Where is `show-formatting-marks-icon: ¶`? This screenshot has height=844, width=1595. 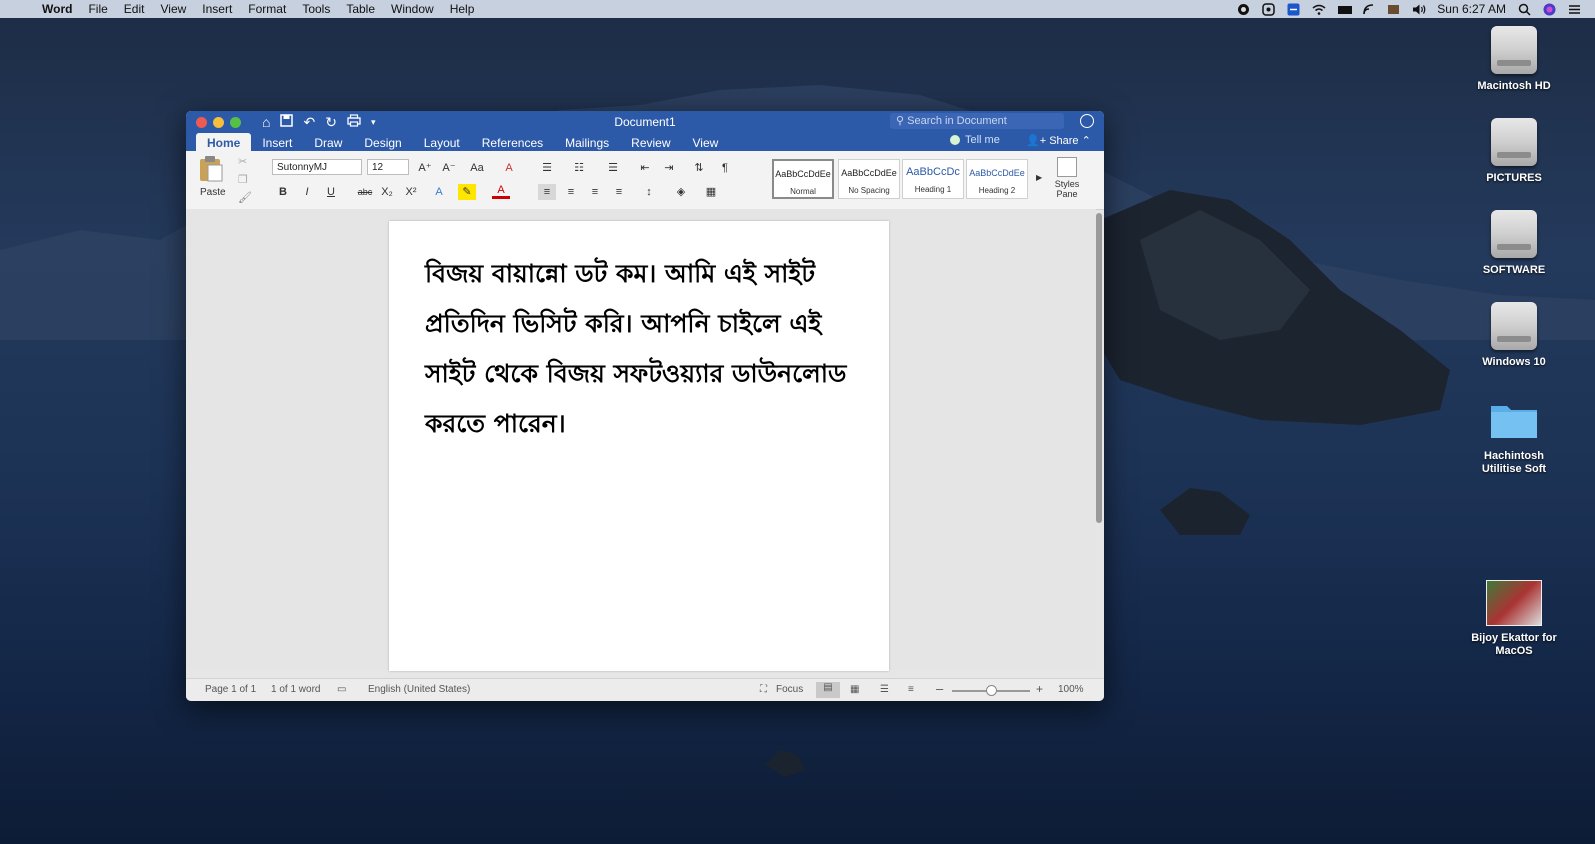 show-formatting-marks-icon: ¶ is located at coordinates (725, 168).